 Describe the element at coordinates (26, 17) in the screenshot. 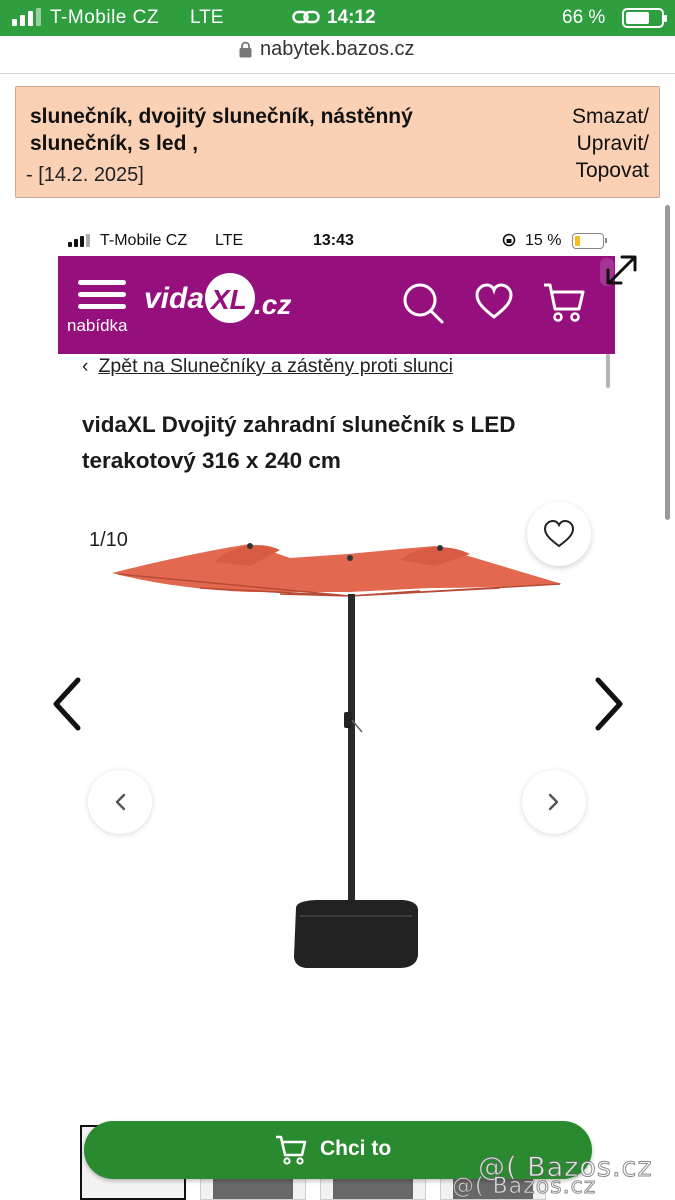

I see `signal-icon` at that location.